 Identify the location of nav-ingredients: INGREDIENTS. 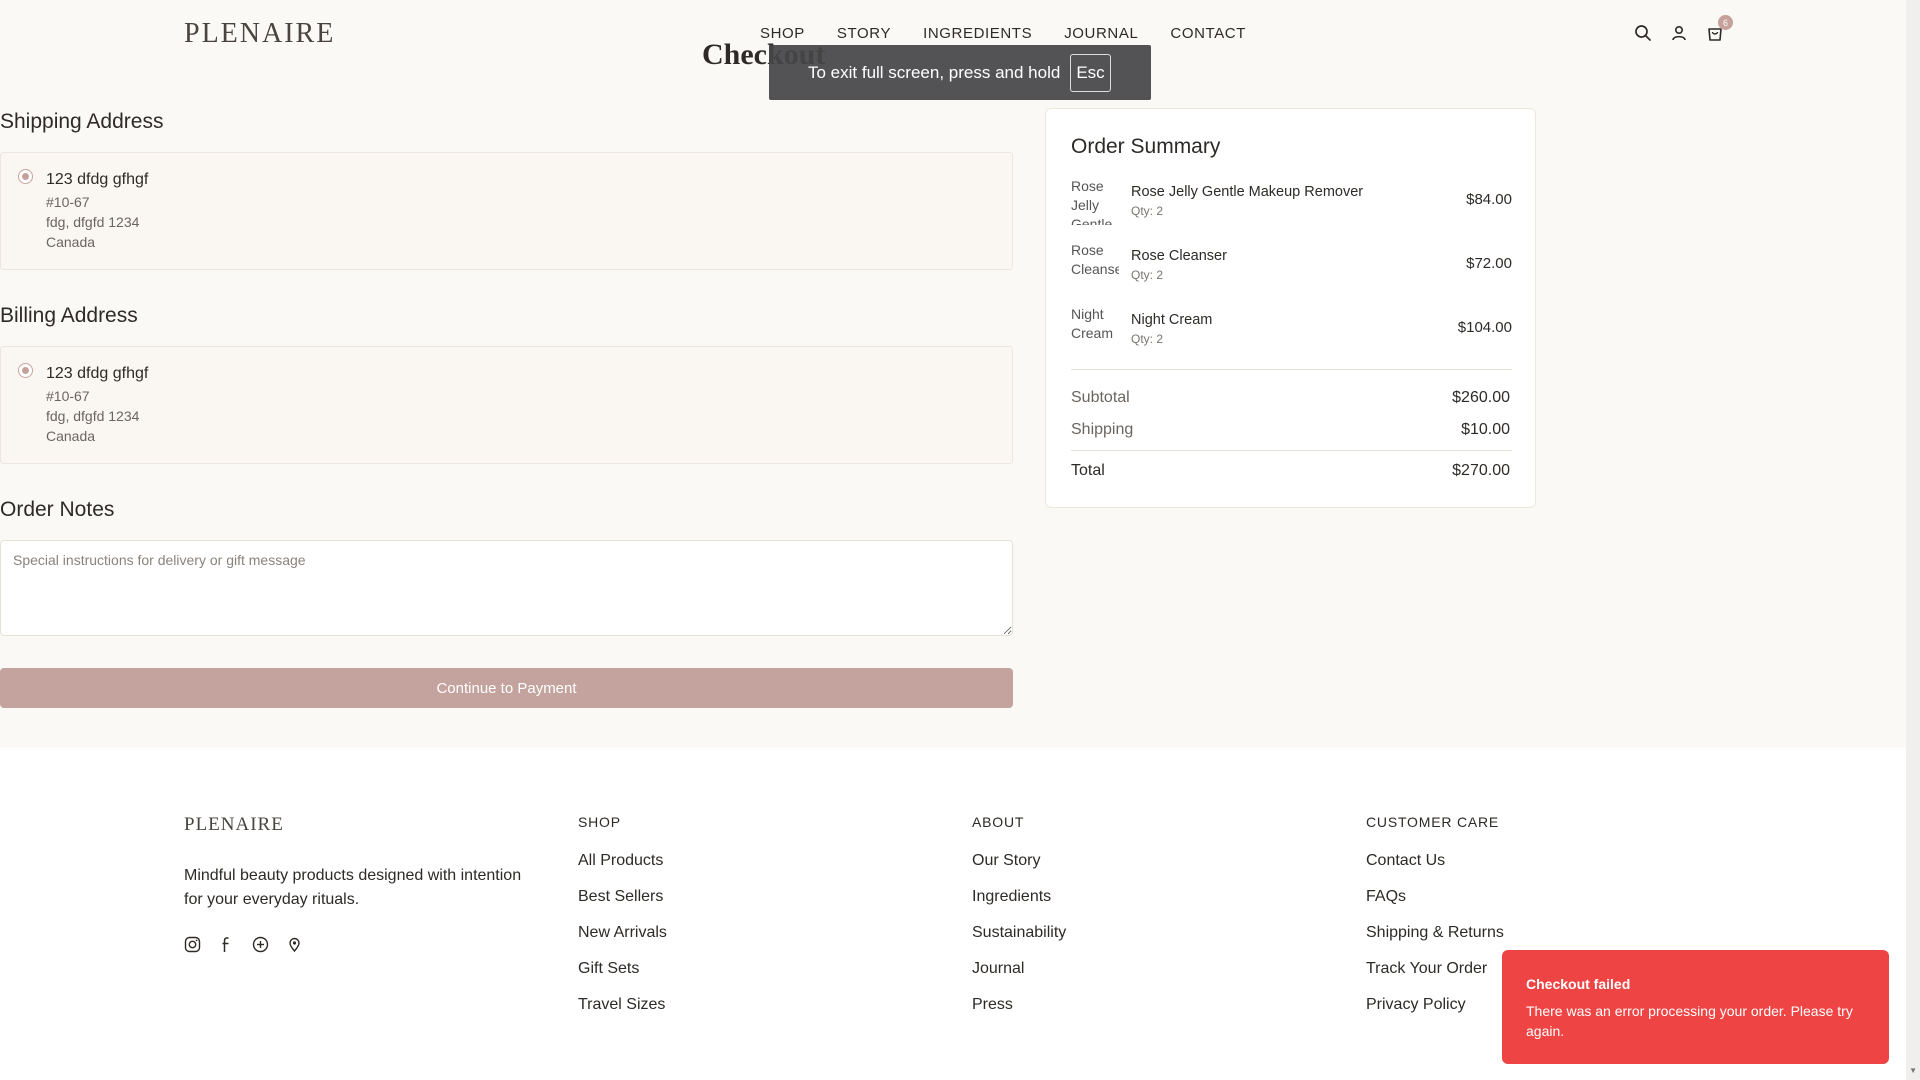
(977, 33).